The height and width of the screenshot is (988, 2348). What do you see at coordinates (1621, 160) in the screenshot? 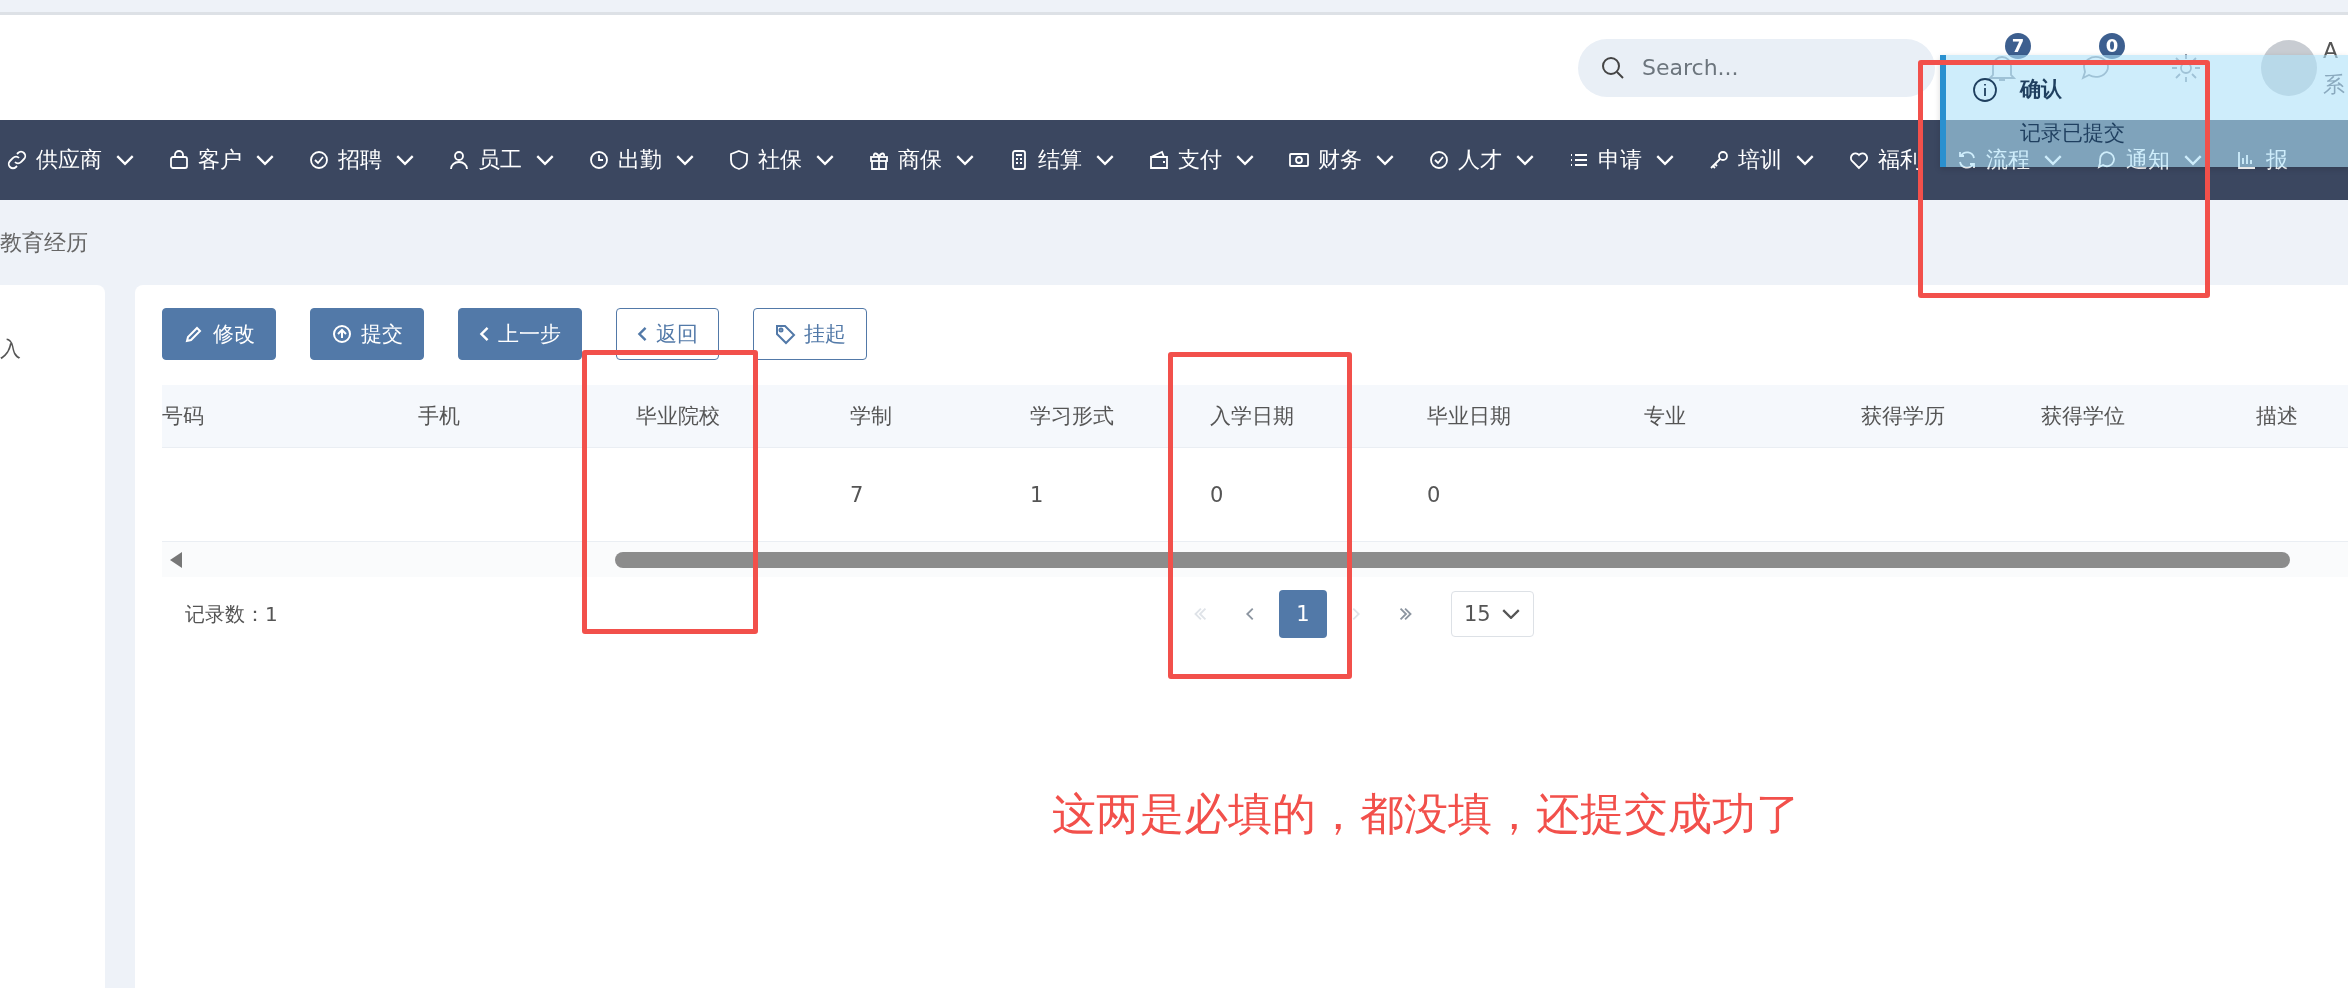
I see `nav-menu-item: 申请` at bounding box center [1621, 160].